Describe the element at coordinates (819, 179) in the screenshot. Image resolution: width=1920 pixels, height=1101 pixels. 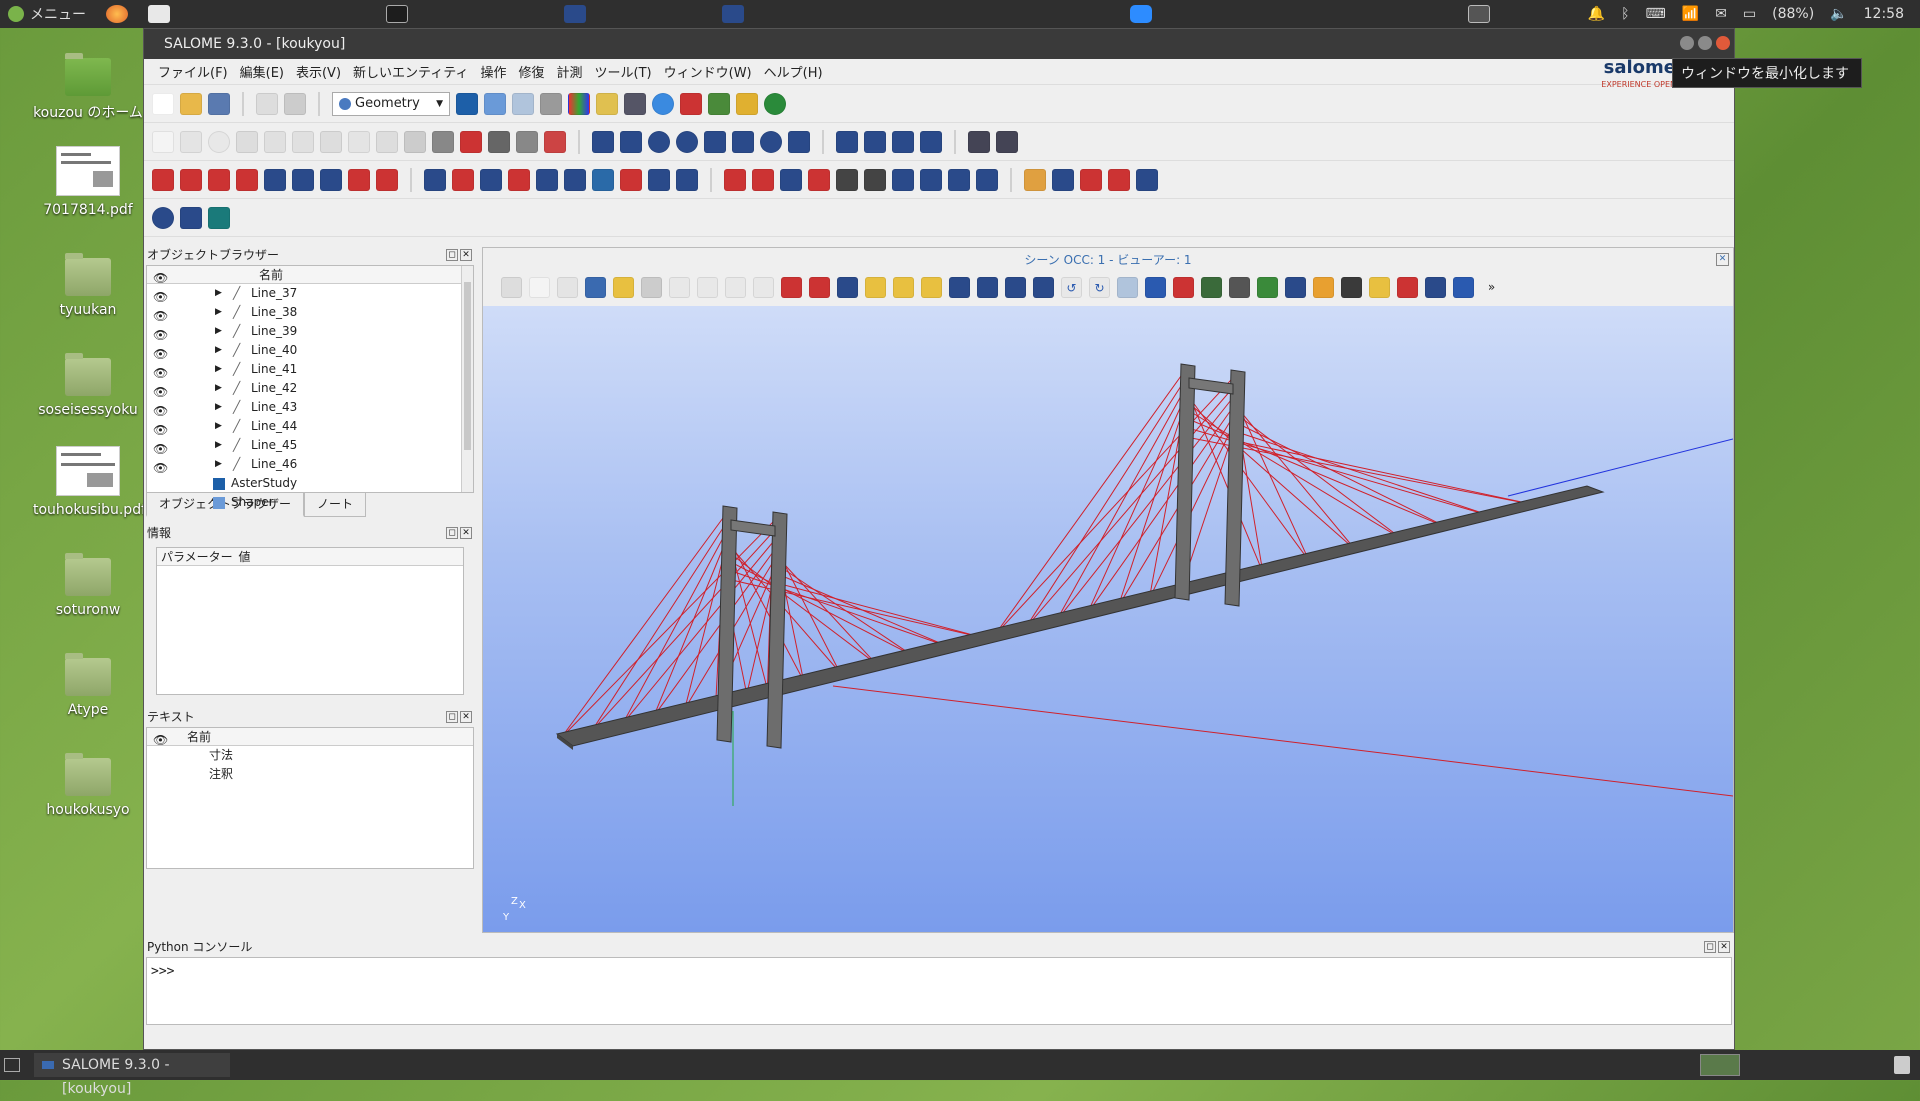
I see `chamfer-icon` at that location.